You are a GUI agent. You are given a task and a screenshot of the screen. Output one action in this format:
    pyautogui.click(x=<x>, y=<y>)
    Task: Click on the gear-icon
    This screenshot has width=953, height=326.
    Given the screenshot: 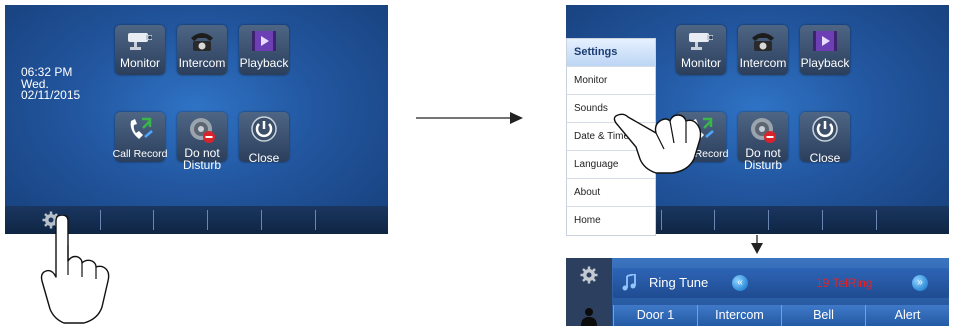 What is the action you would take?
    pyautogui.click(x=589, y=275)
    